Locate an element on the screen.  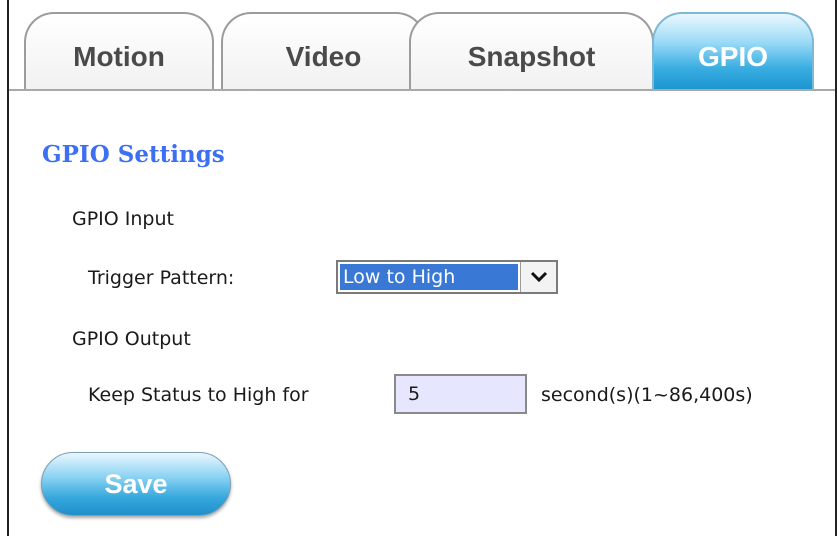
trigger-pattern-select: Low to High is located at coordinates (447, 277).